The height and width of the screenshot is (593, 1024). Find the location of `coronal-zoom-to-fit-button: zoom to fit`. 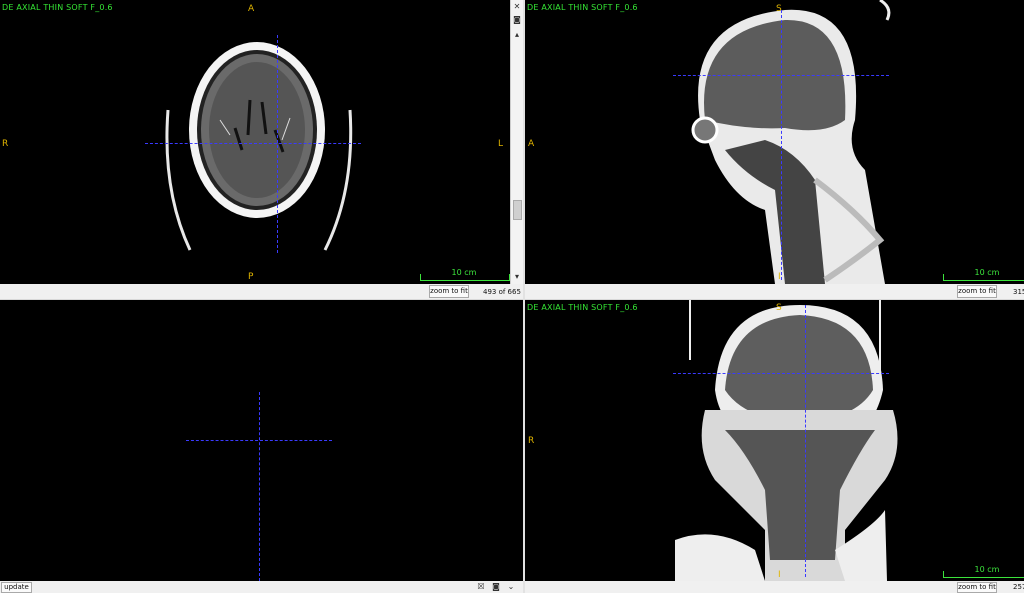

coronal-zoom-to-fit-button: zoom to fit is located at coordinates (977, 587).